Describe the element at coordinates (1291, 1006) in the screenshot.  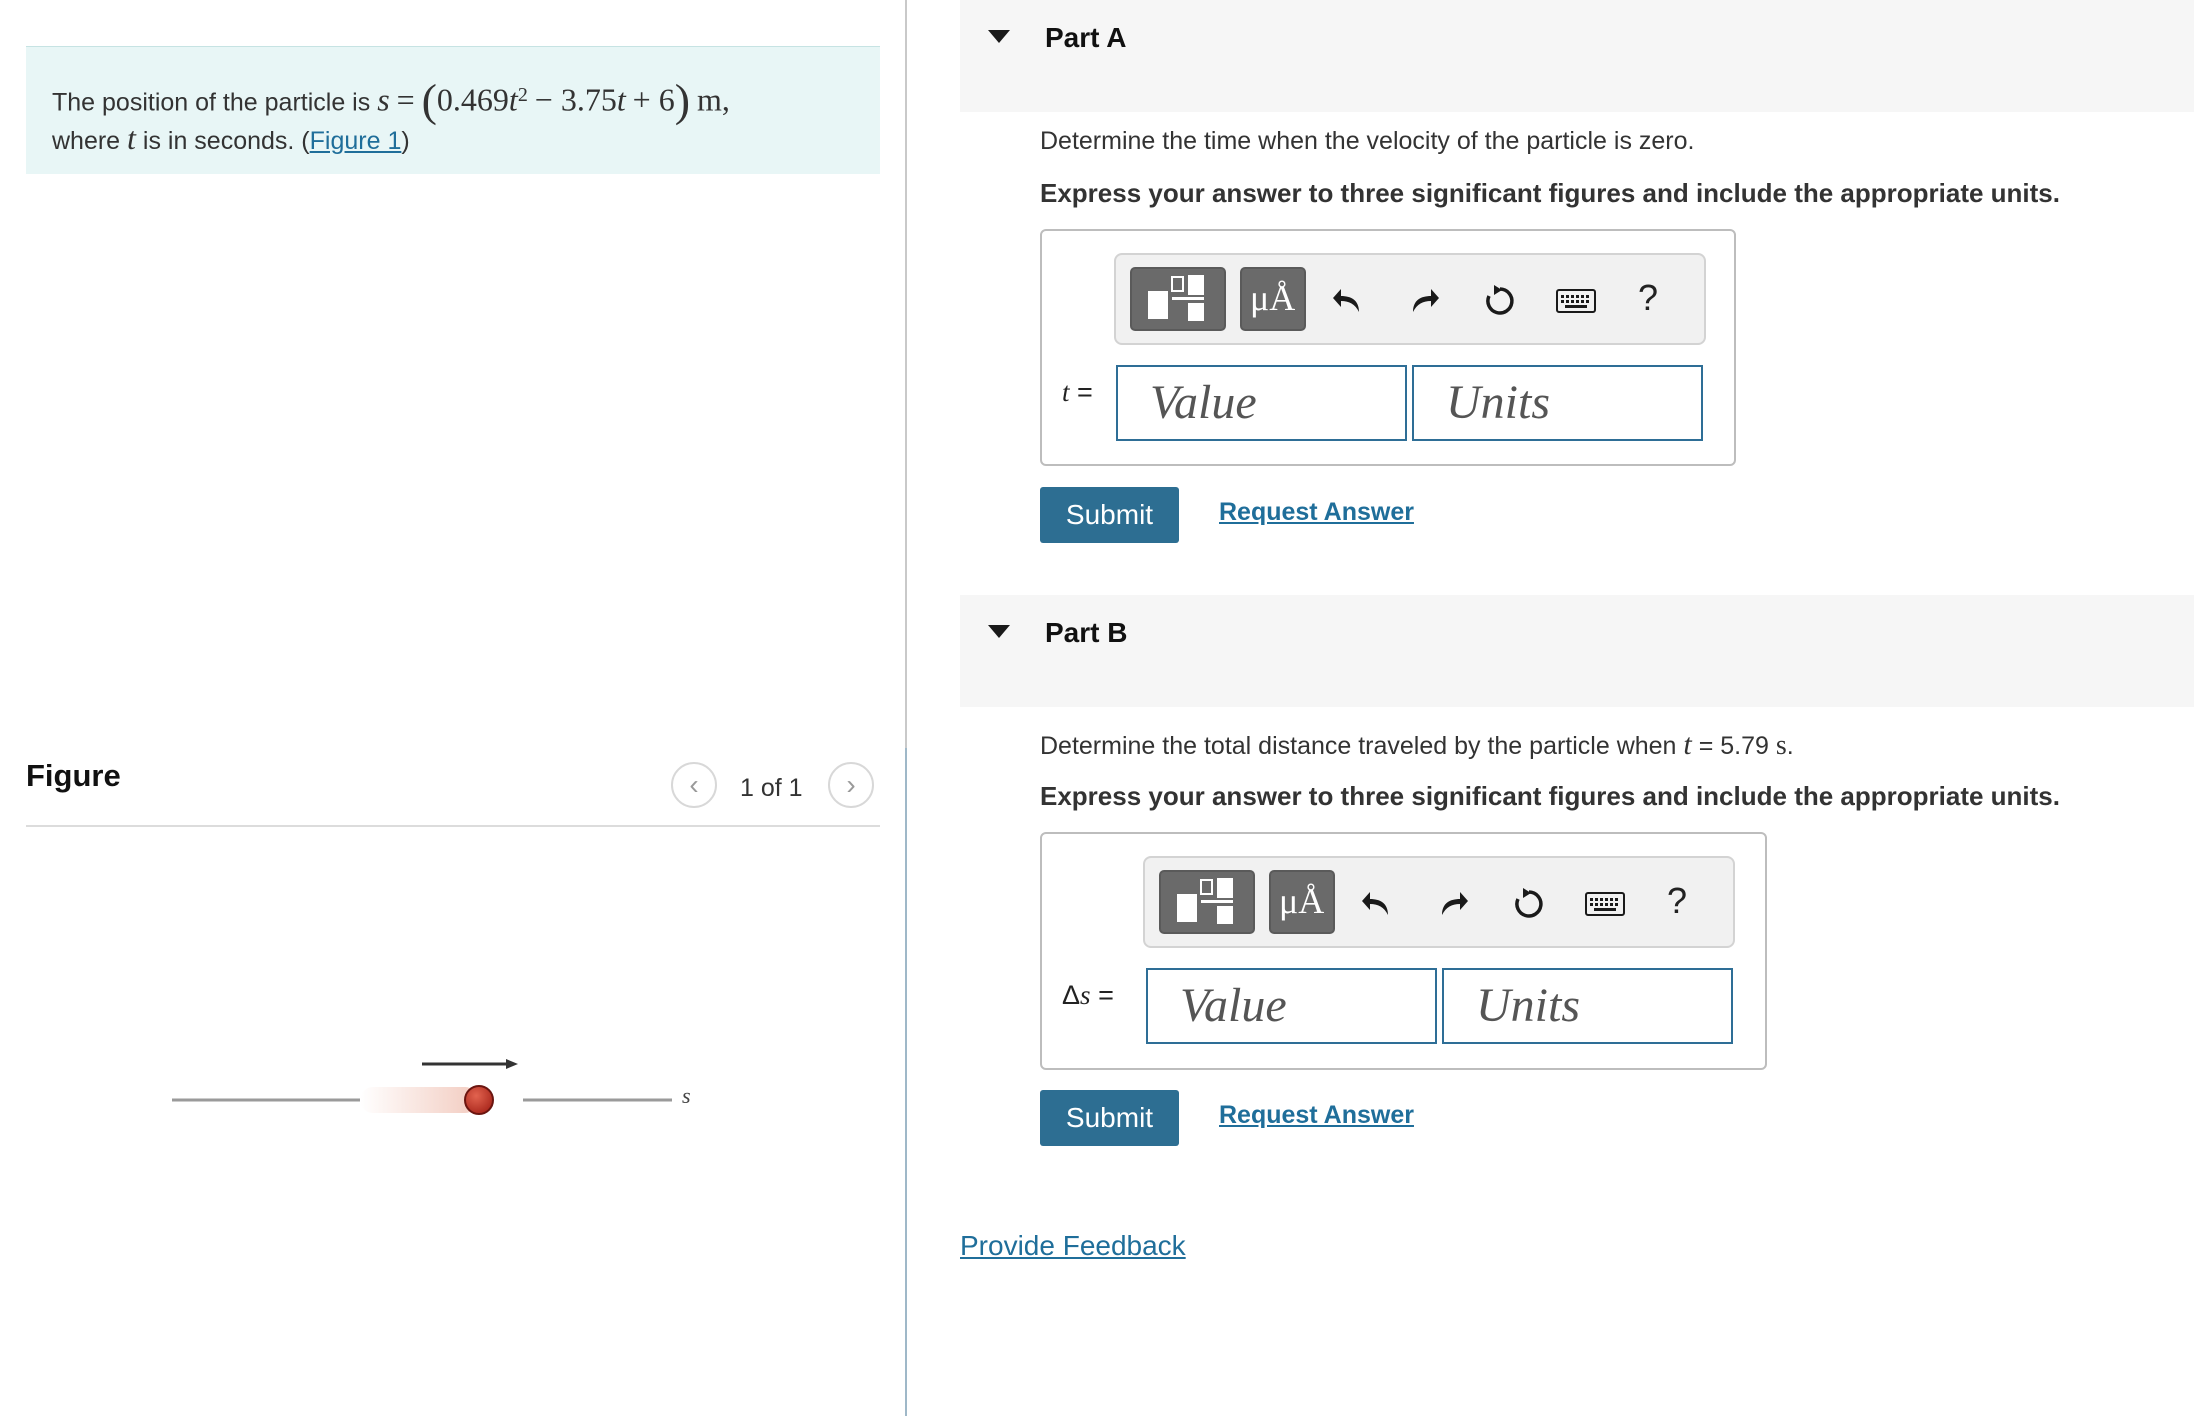
I see `part-b-value-input: Value` at that location.